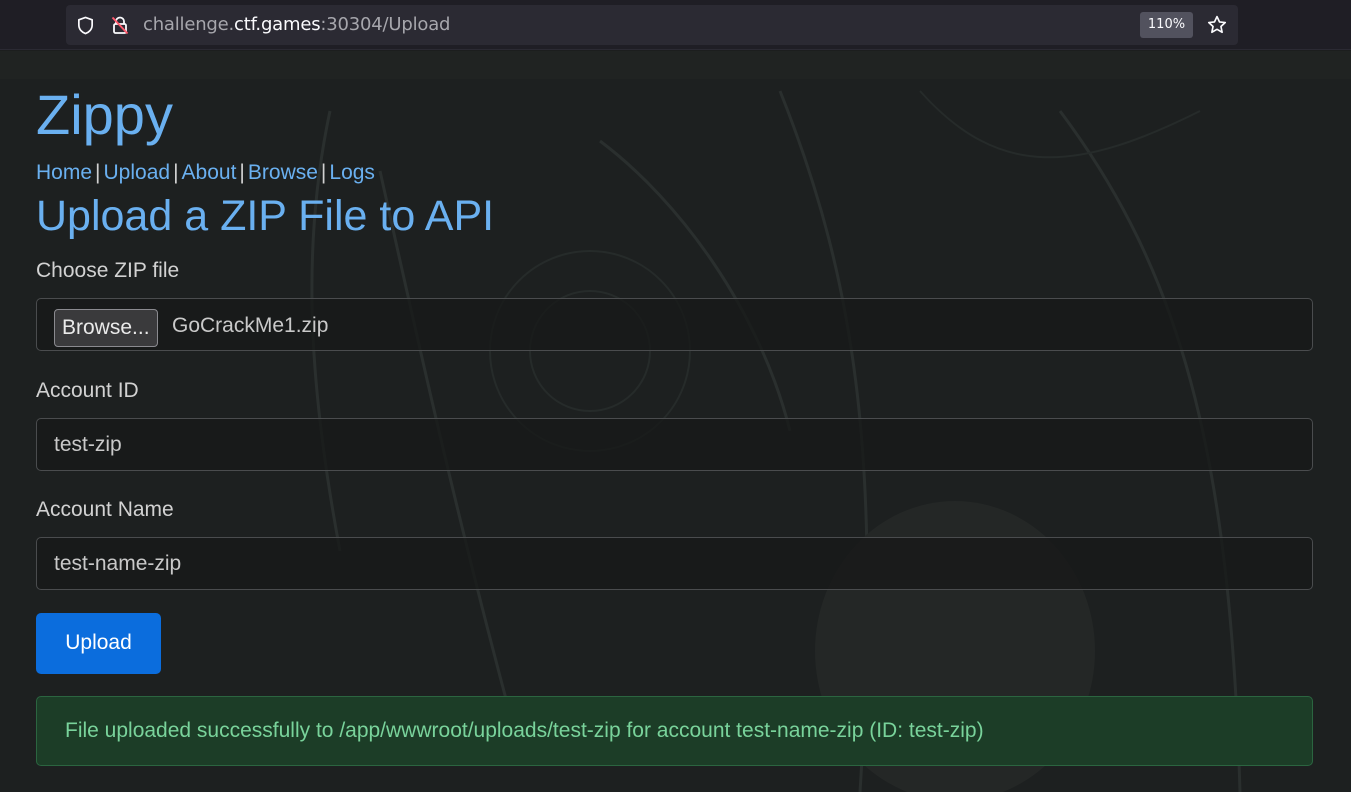  What do you see at coordinates (283, 172) in the screenshot?
I see `nav-link-browse: Browse` at bounding box center [283, 172].